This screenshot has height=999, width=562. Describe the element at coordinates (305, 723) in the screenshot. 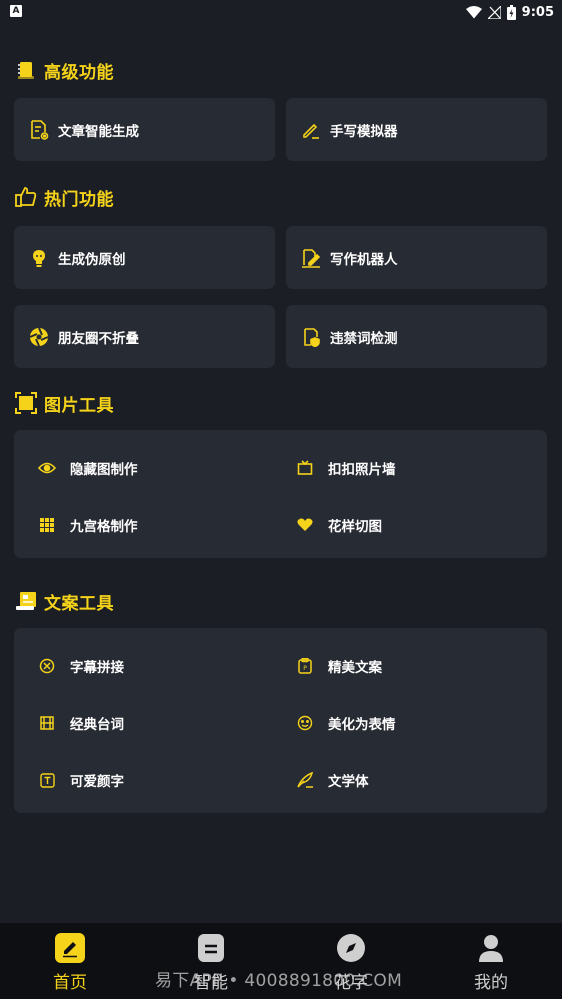

I see `smile-icon` at that location.